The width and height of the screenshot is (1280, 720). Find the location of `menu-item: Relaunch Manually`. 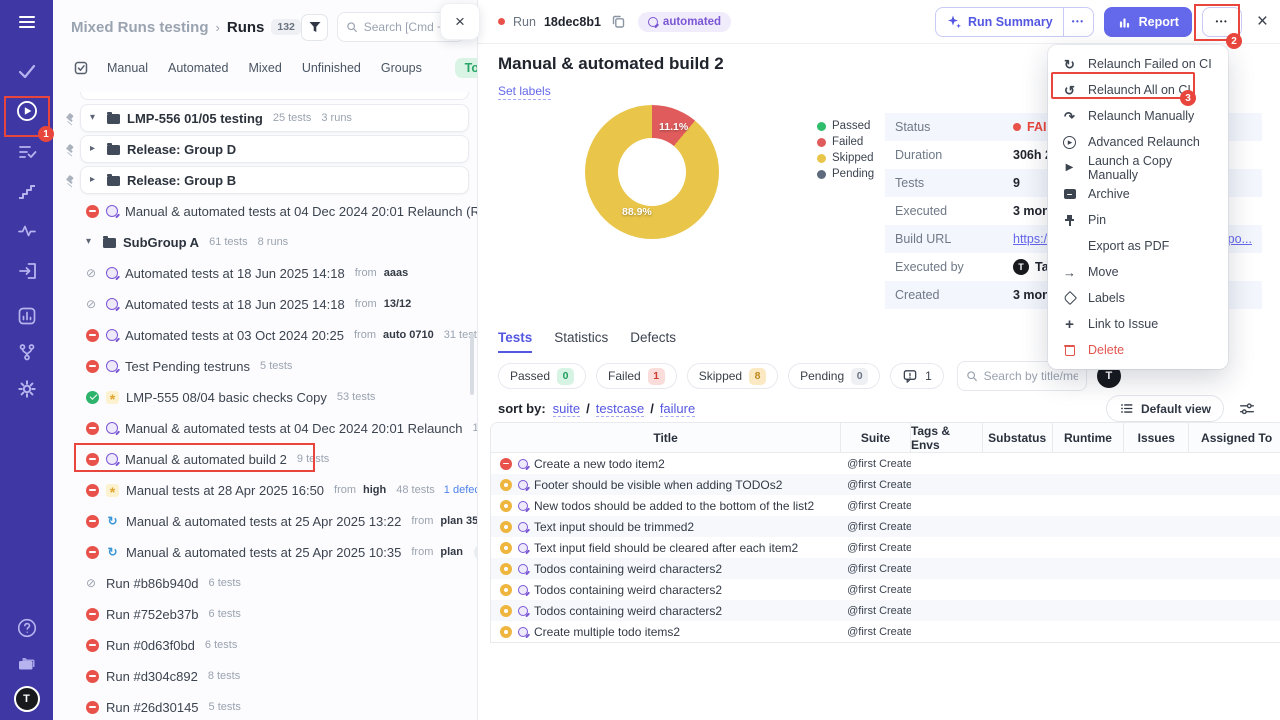

menu-item: Relaunch Manually is located at coordinates (1138, 116).